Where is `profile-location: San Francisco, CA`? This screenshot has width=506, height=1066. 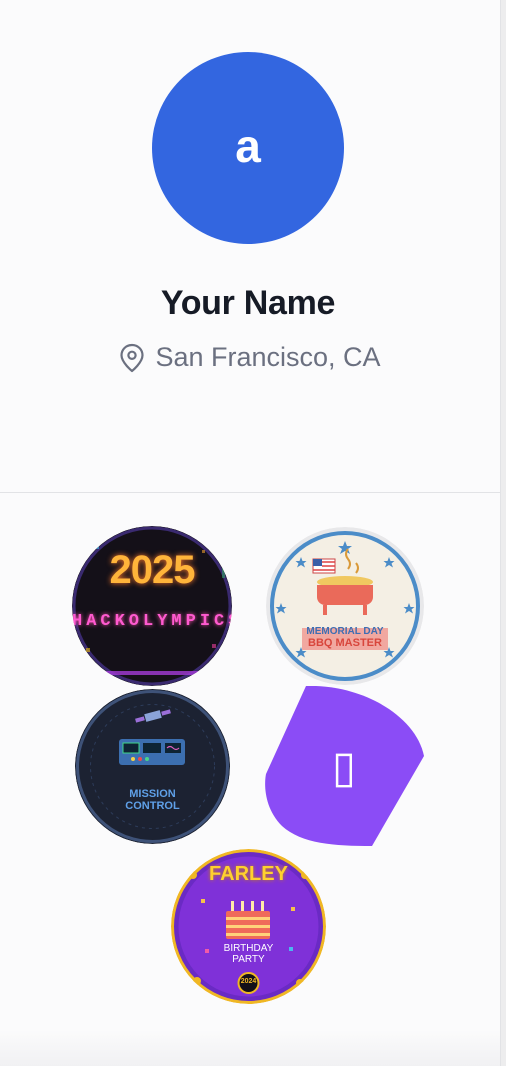 profile-location: San Francisco, CA is located at coordinates (250, 357).